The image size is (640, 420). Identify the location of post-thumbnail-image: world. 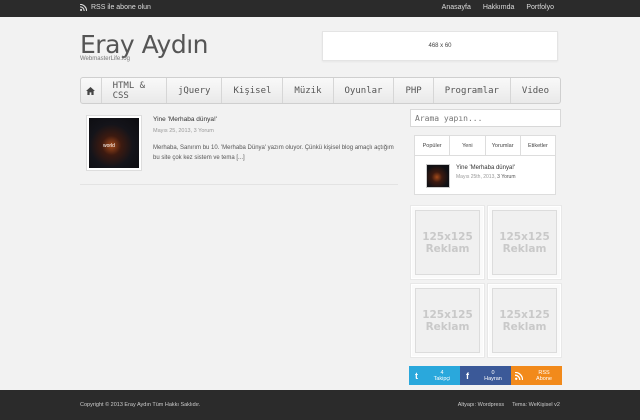
(114, 143).